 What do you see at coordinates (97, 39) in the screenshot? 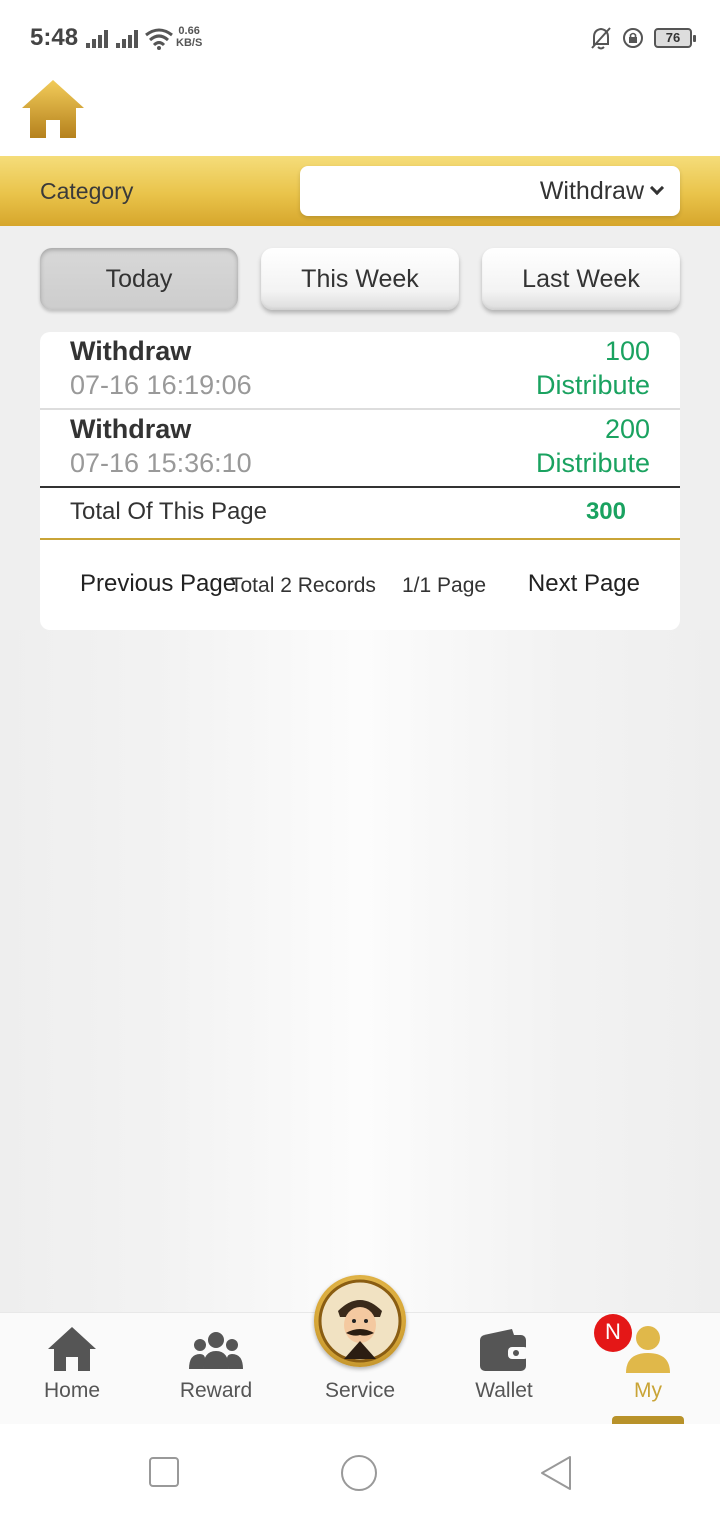
I see `signal-icon` at bounding box center [97, 39].